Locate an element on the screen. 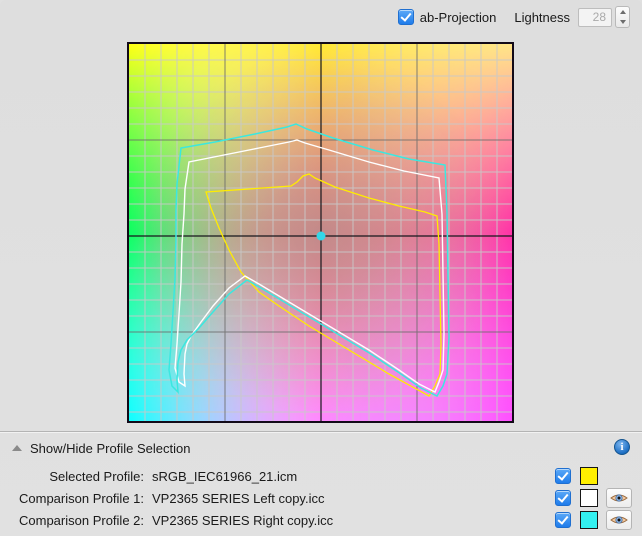 The width and height of the screenshot is (642, 536). white-point-marker is located at coordinates (321, 236).